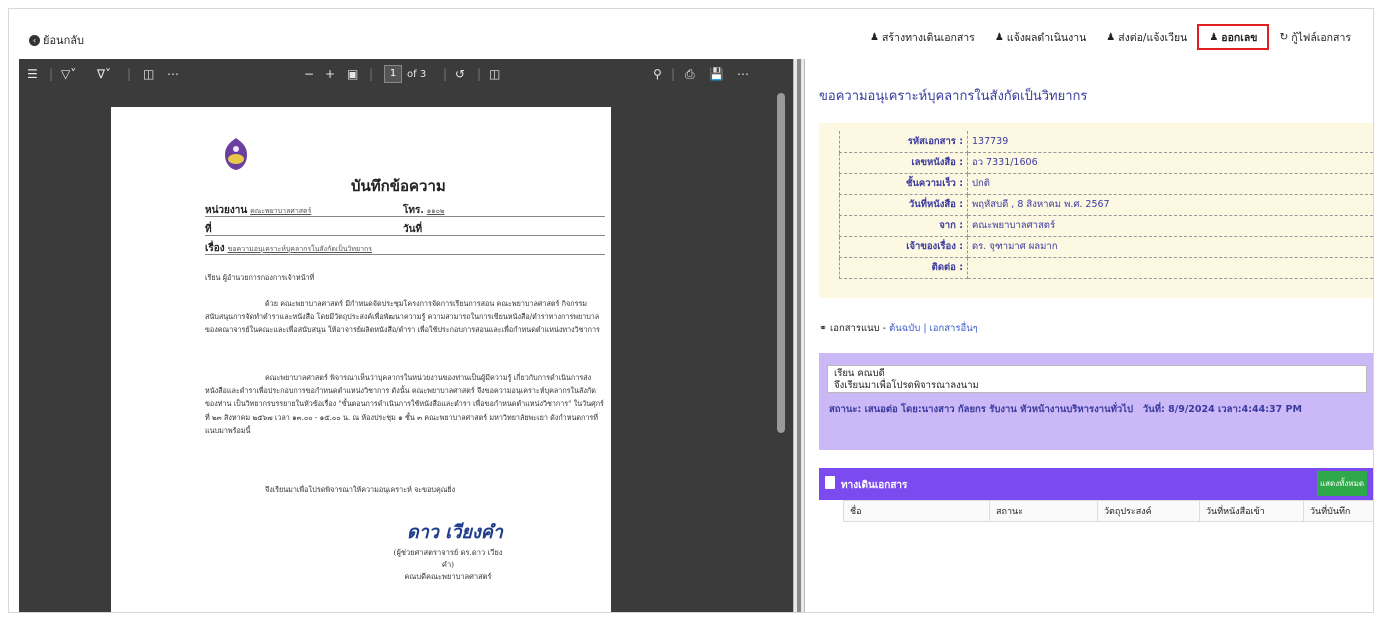 The height and width of the screenshot is (617, 1382). I want to click on signature: ดาว เวียงคำ, so click(455, 532).